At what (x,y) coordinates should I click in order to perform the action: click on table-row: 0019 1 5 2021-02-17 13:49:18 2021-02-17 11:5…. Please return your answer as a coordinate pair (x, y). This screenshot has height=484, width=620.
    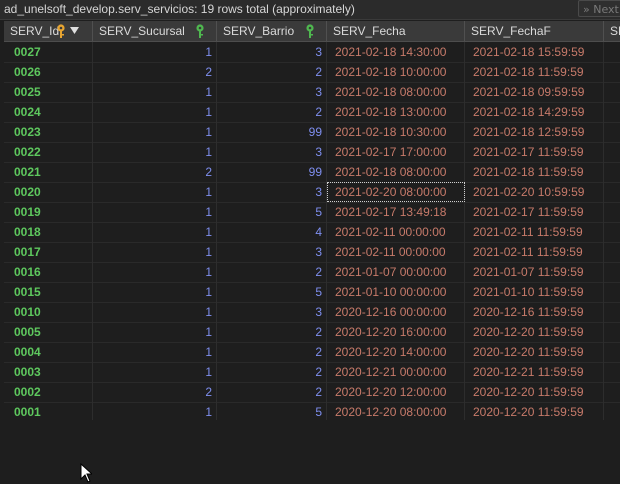
    Looking at the image, I should click on (312, 212).